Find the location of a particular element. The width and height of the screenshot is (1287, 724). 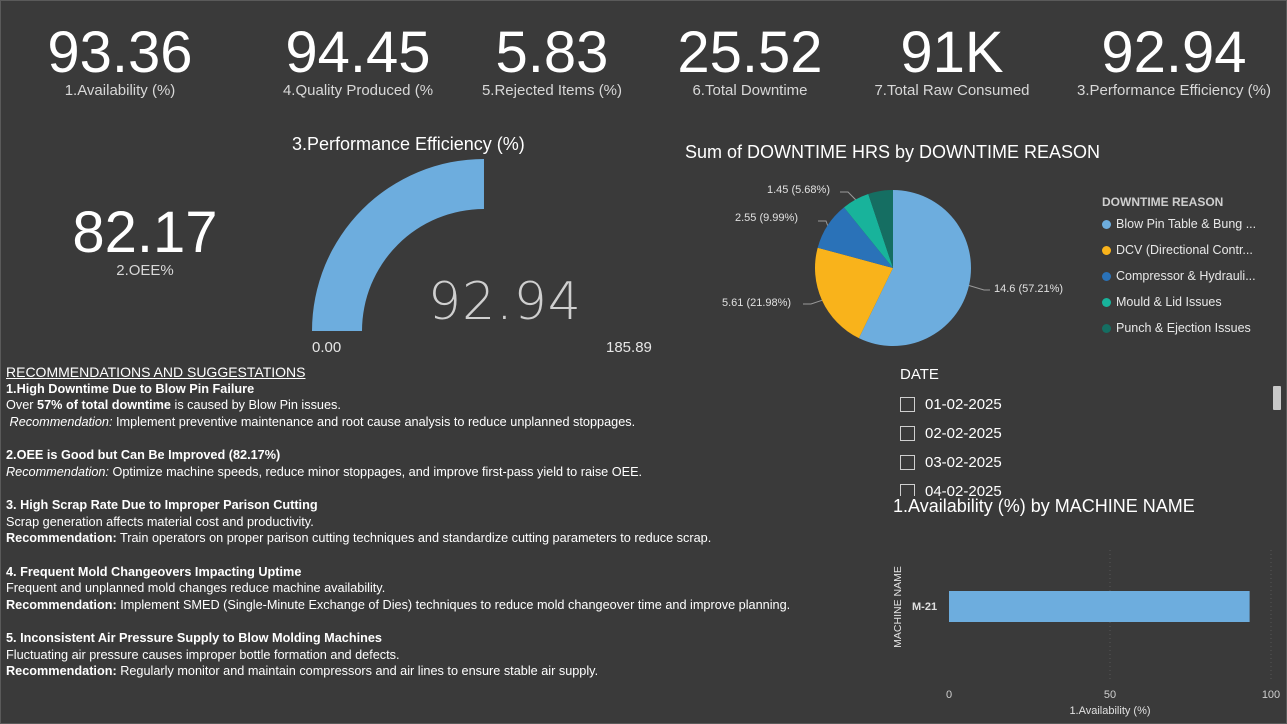

kpi-card-performance: 92.94 3.Performance Efficiency (%) is located at coordinates (1174, 59).